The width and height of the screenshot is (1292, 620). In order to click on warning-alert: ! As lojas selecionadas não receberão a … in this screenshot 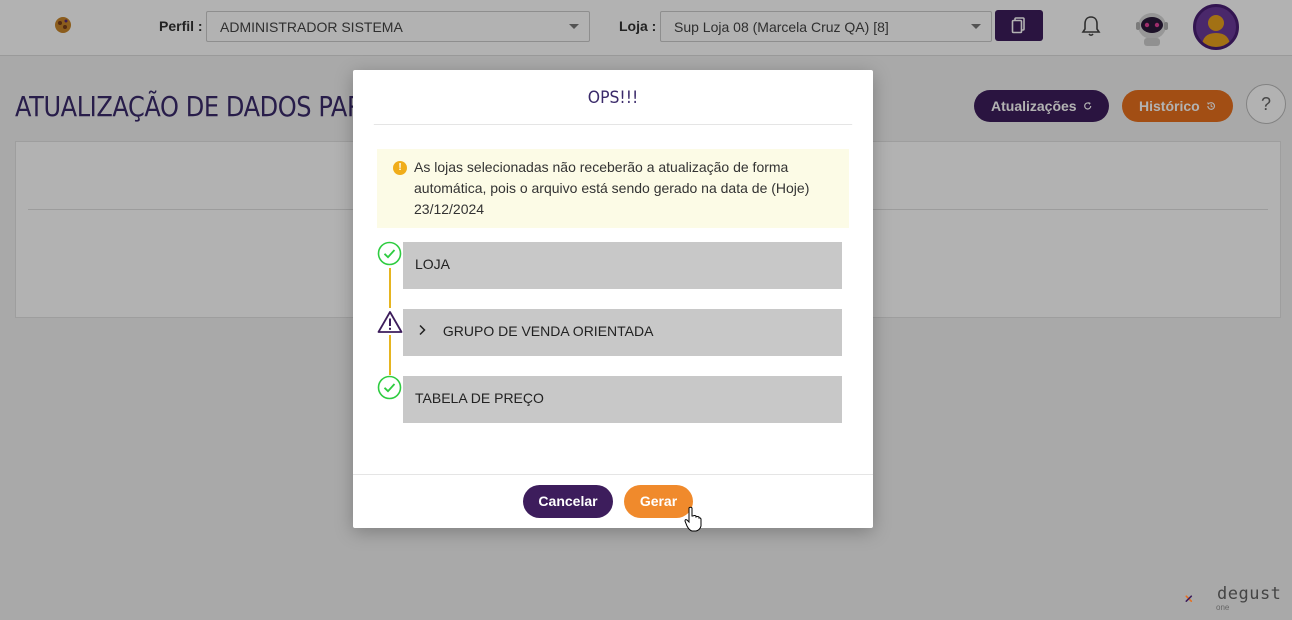, I will do `click(613, 188)`.